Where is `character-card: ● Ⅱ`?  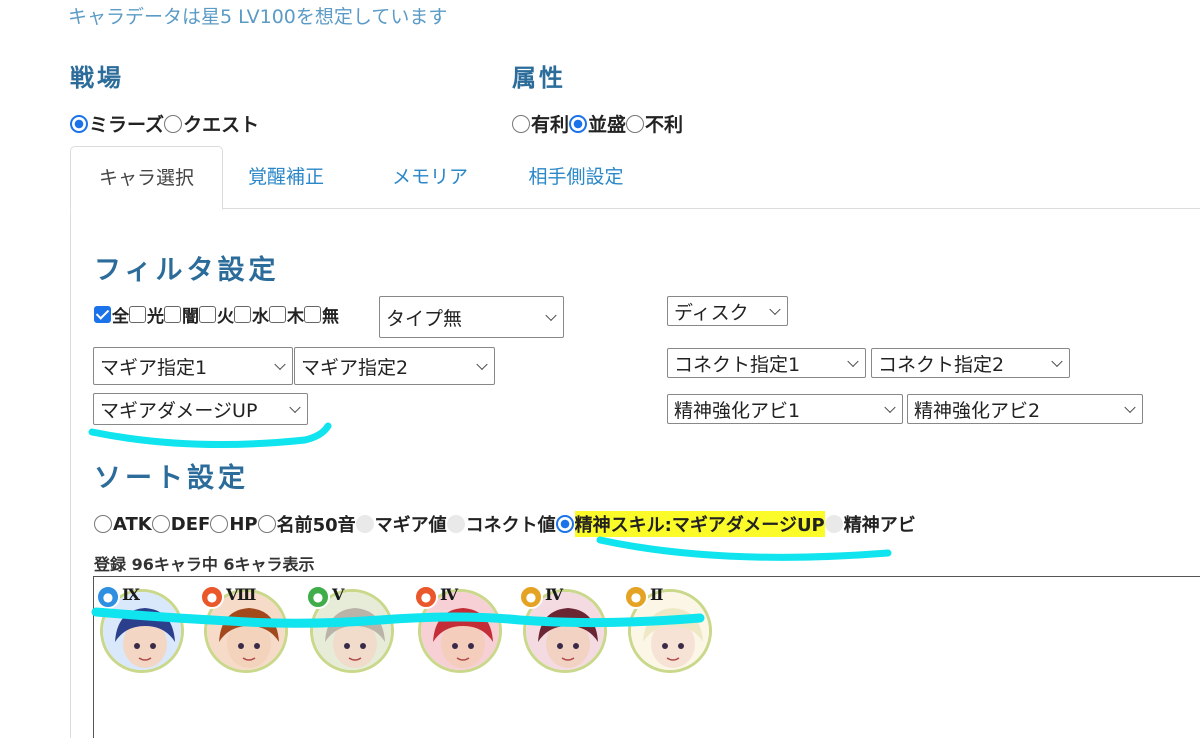
character-card: ● Ⅱ is located at coordinates (670, 631).